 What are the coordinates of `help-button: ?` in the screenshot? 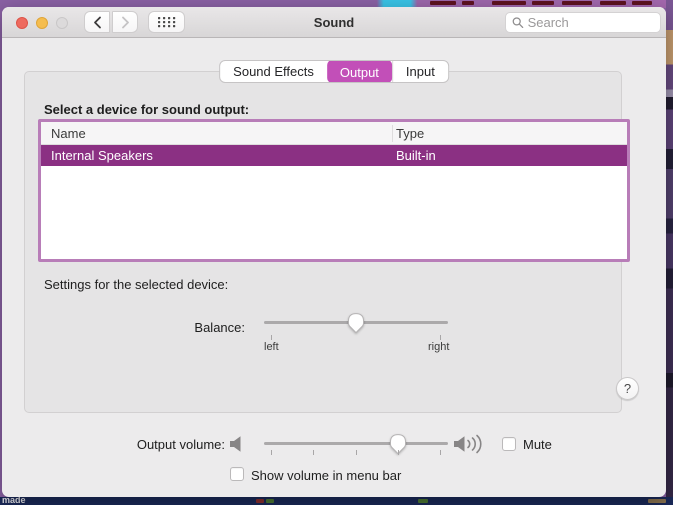 It's located at (627, 388).